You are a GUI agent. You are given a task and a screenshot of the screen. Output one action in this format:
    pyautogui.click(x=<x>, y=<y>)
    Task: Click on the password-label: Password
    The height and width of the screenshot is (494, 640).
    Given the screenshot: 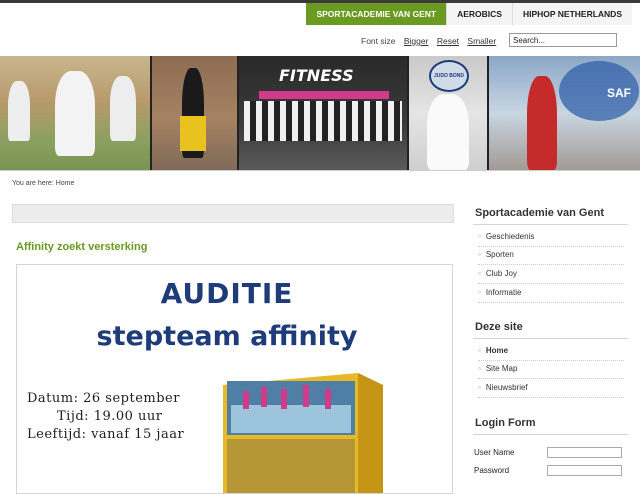 What is the action you would take?
    pyautogui.click(x=492, y=470)
    